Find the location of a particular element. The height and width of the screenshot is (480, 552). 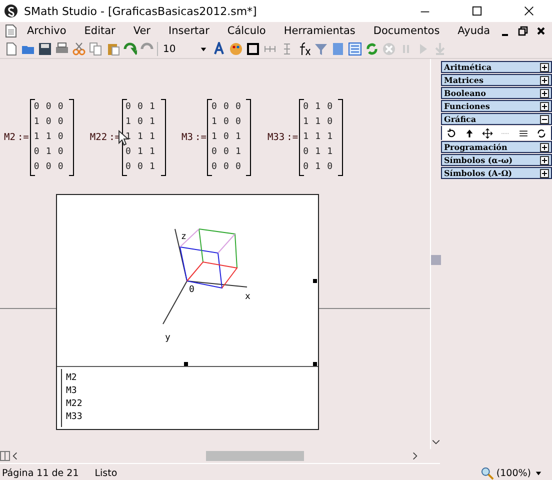

status-text: Listo is located at coordinates (106, 473).